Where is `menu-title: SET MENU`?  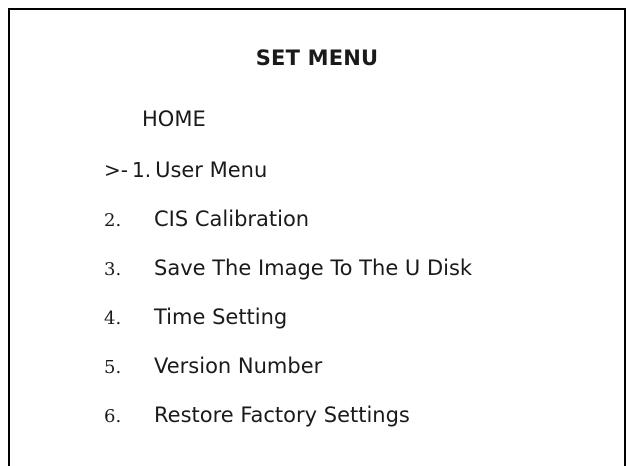 menu-title: SET MENU is located at coordinates (317, 58).